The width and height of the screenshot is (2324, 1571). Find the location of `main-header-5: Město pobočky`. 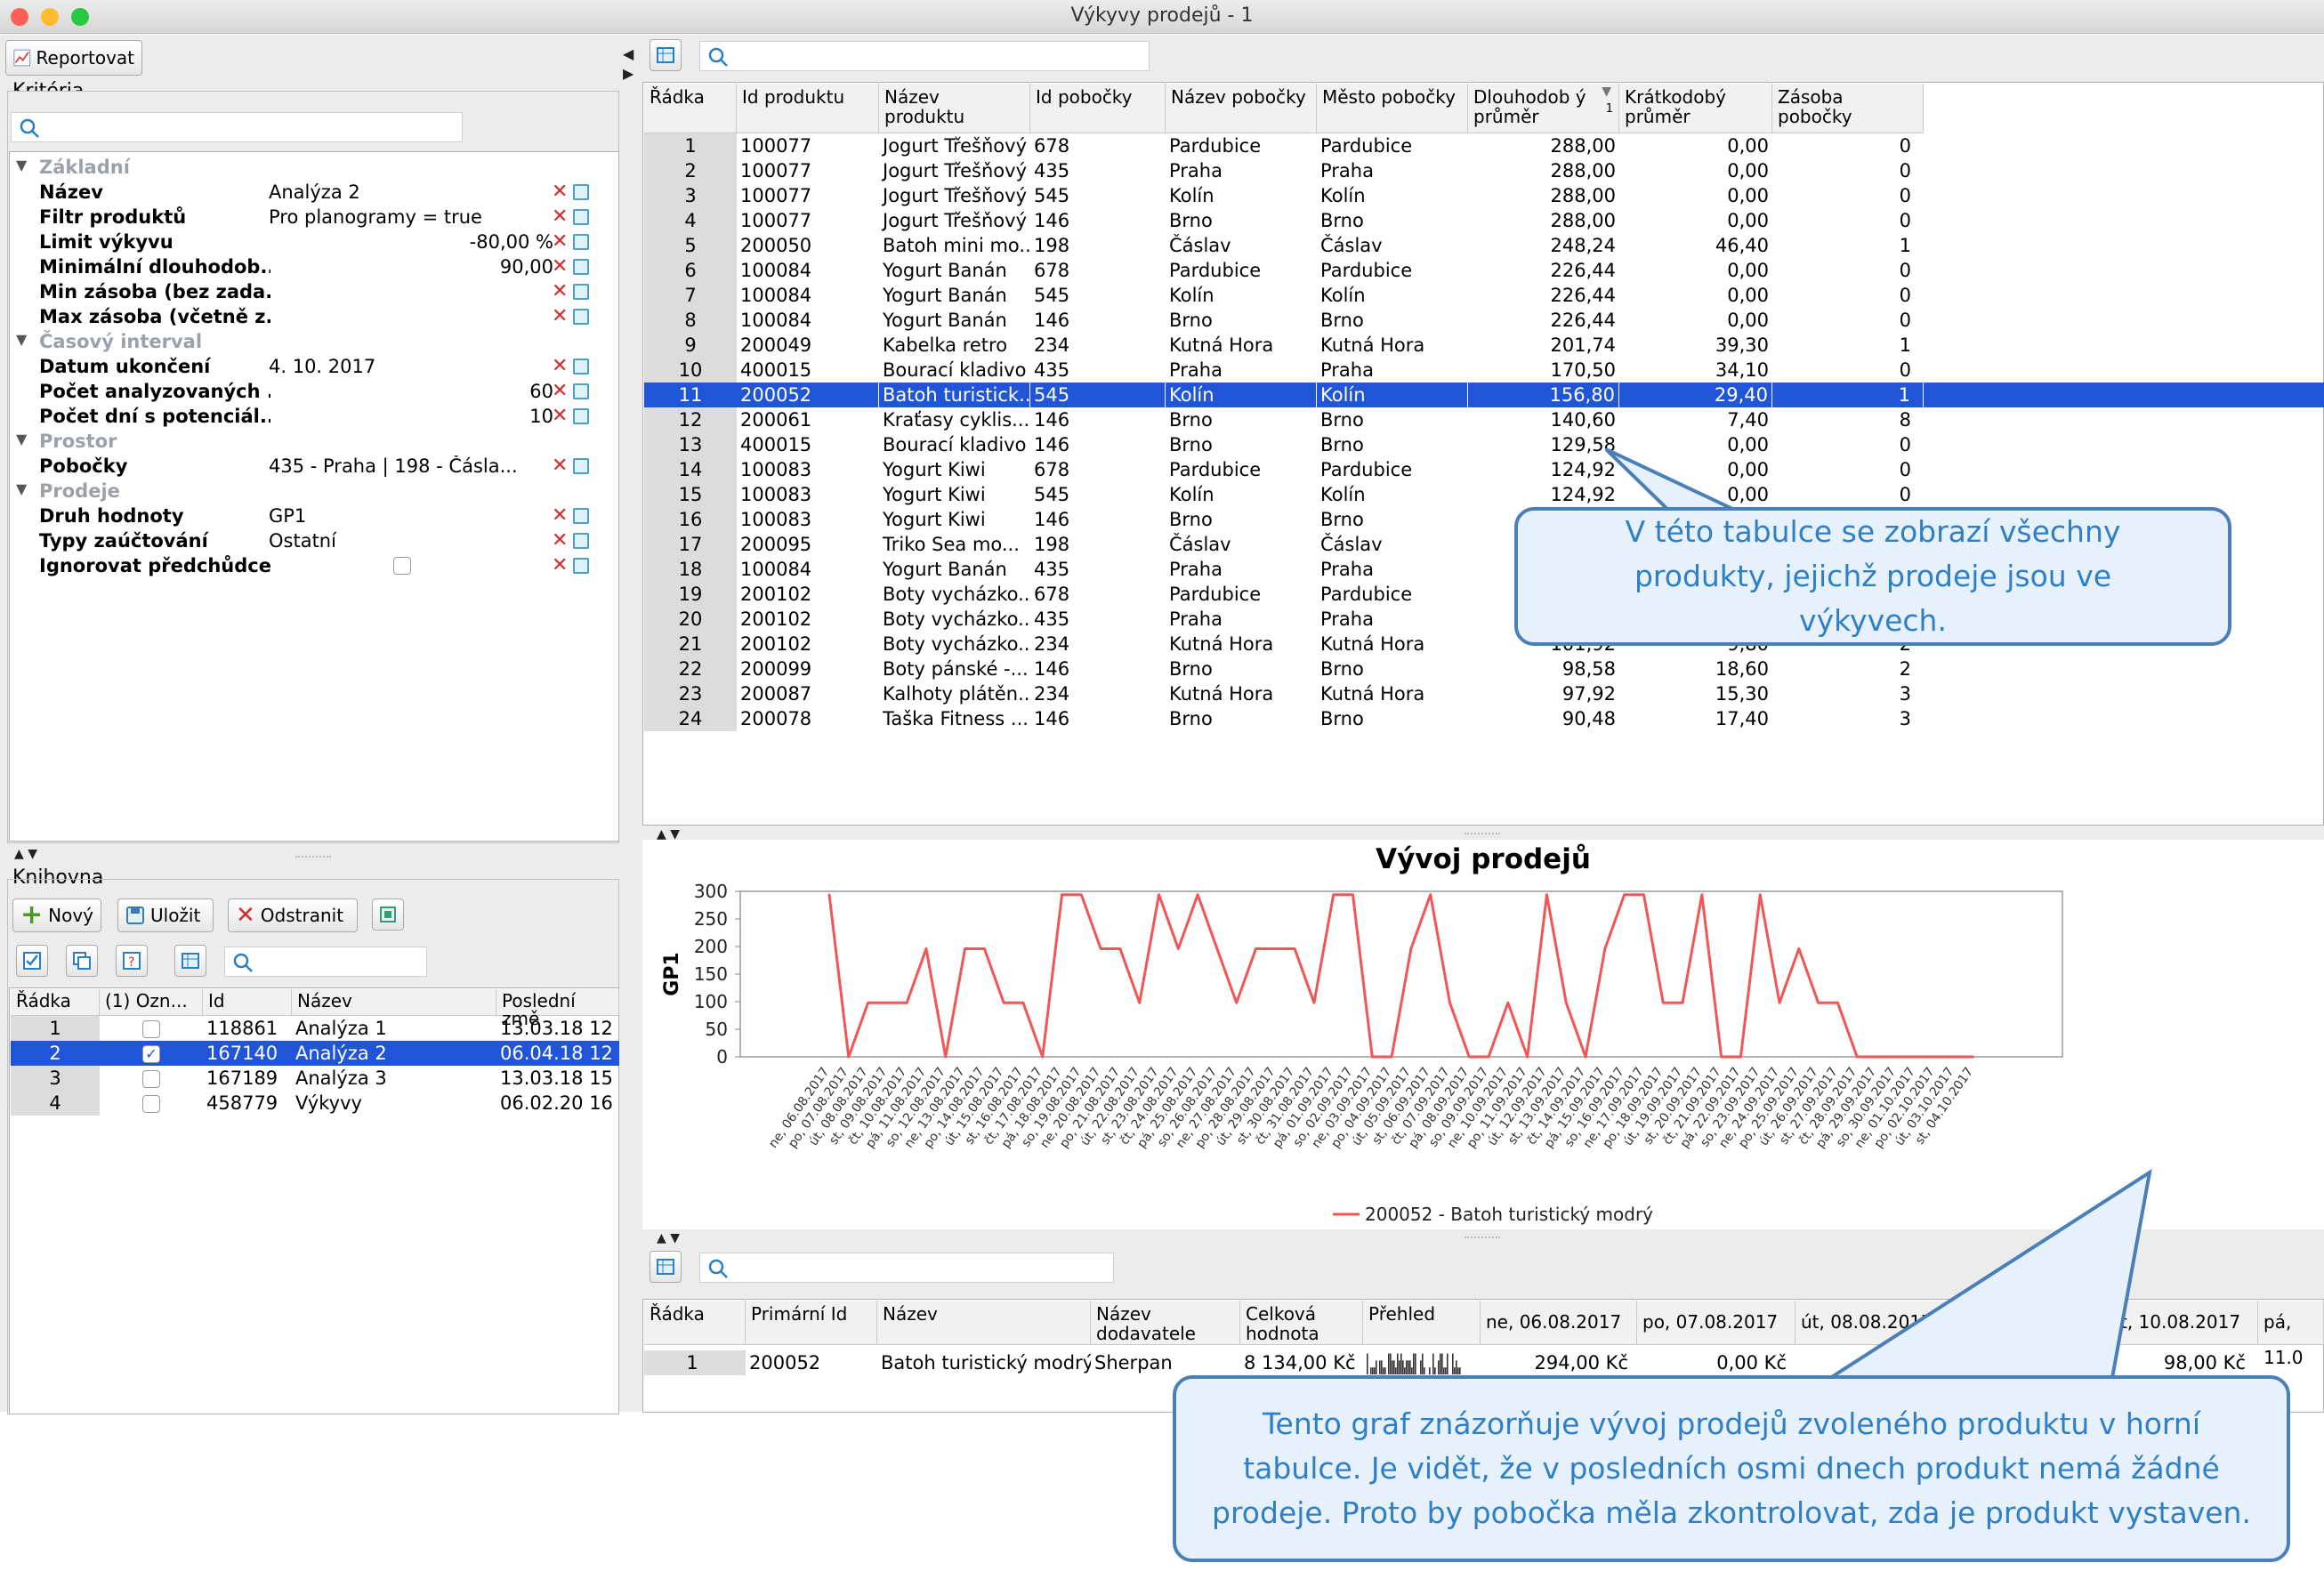

main-header-5: Město pobočky is located at coordinates (1392, 108).